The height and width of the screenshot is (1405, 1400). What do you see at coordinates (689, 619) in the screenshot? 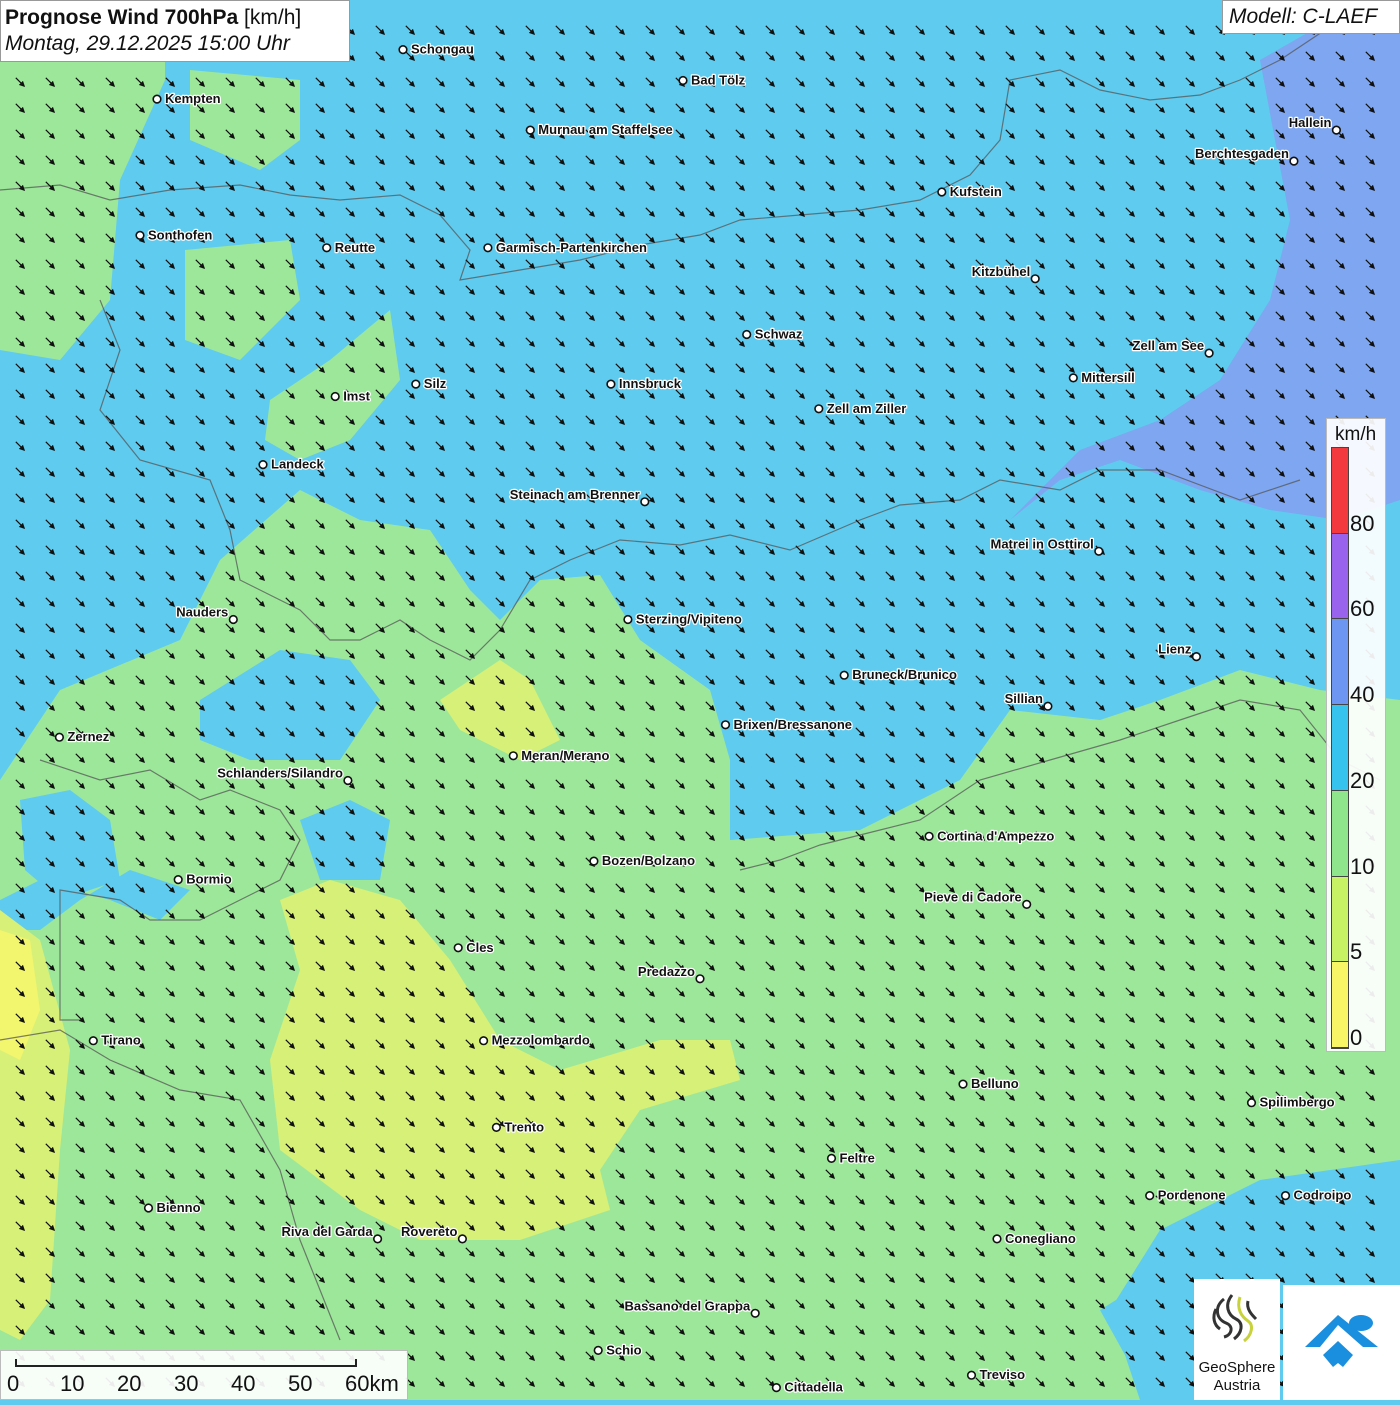
I see `city-label: Sterzing/Vipiteno` at bounding box center [689, 619].